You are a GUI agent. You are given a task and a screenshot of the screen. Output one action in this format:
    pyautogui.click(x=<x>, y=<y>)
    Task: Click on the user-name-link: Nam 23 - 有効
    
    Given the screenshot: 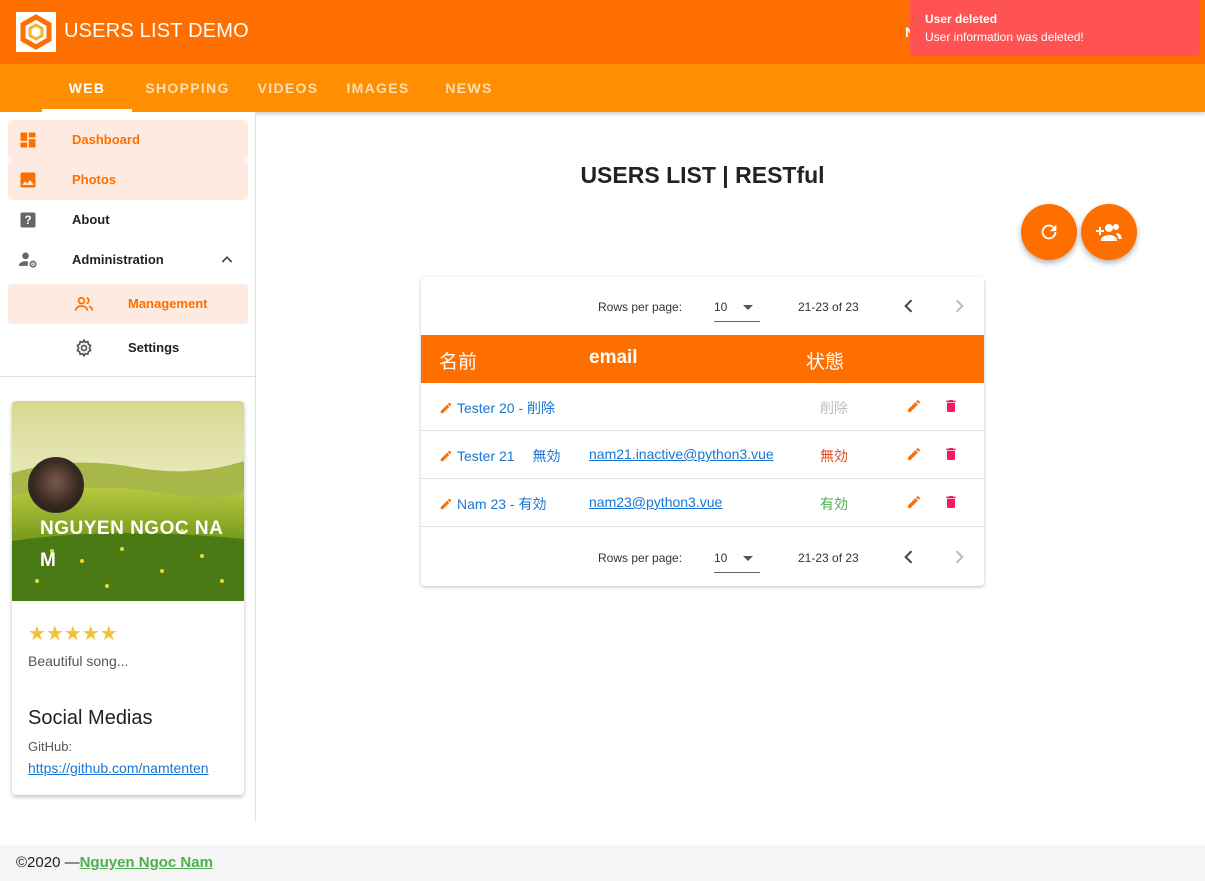 What is the action you would take?
    pyautogui.click(x=492, y=504)
    